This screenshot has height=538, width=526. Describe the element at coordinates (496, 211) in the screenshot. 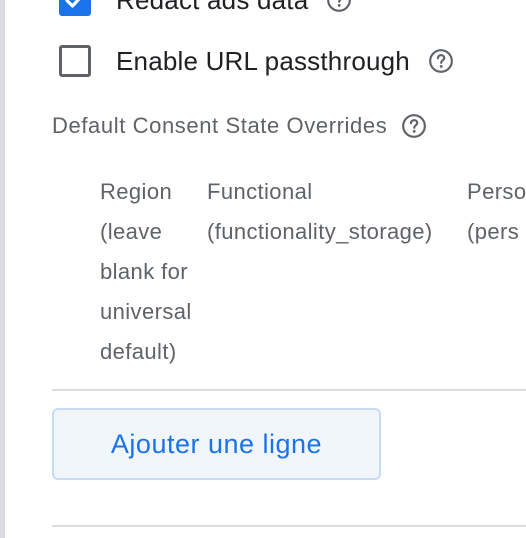

I see `column-header-personalization: Perso (pers` at that location.